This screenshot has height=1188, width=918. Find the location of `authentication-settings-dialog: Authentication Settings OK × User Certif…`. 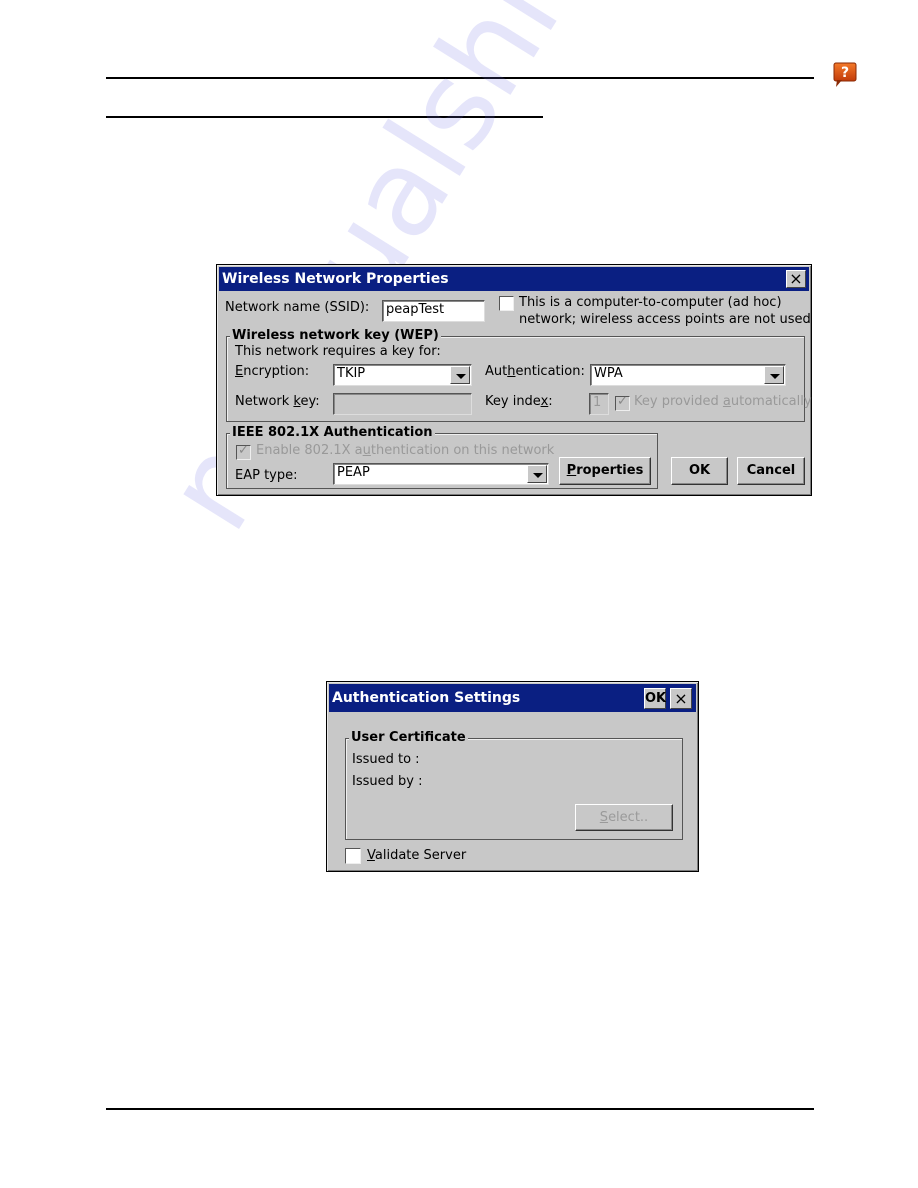

authentication-settings-dialog: Authentication Settings OK × User Certif… is located at coordinates (512, 776).